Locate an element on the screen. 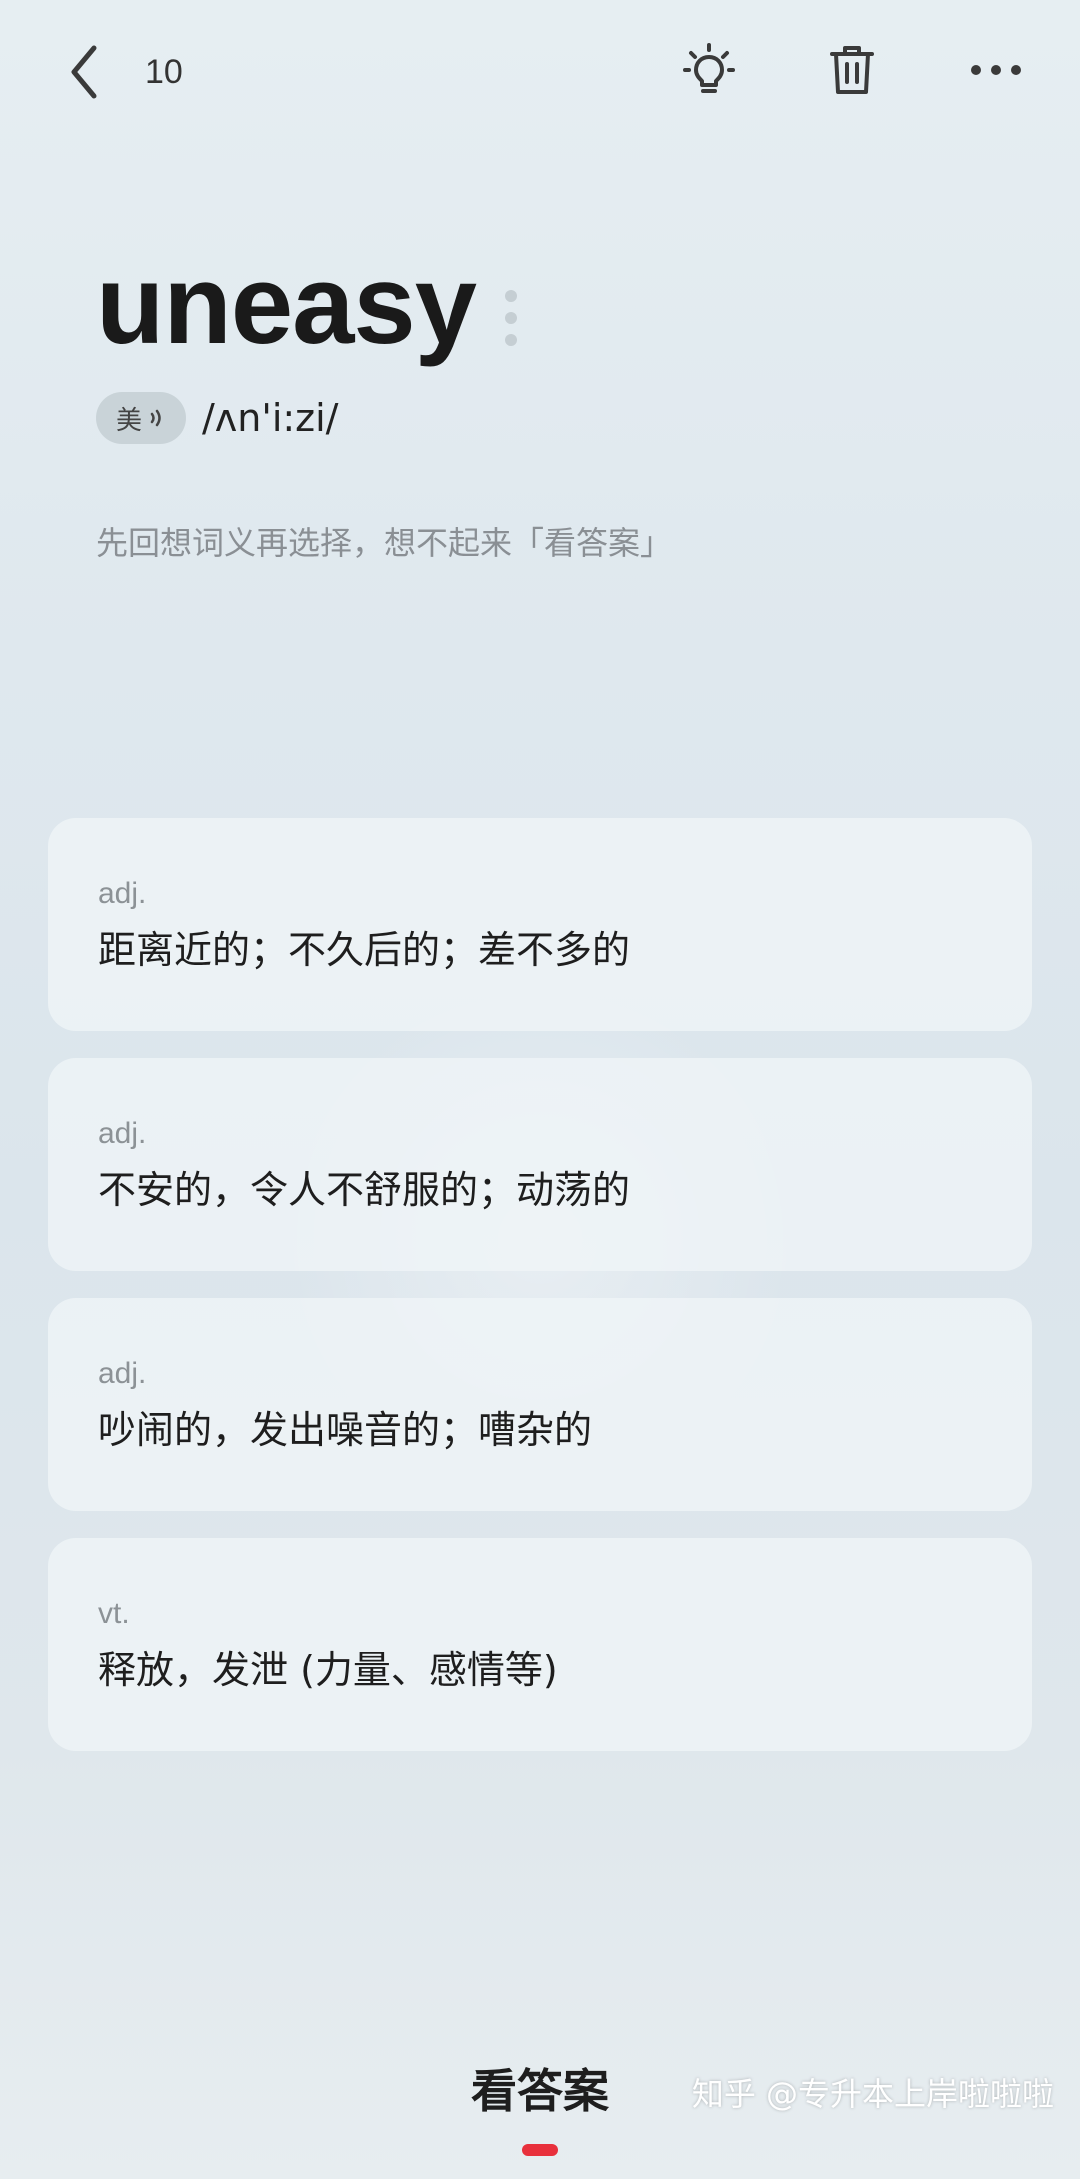 The image size is (1080, 2179). show-answer-button: 看答案 is located at coordinates (540, 2091).